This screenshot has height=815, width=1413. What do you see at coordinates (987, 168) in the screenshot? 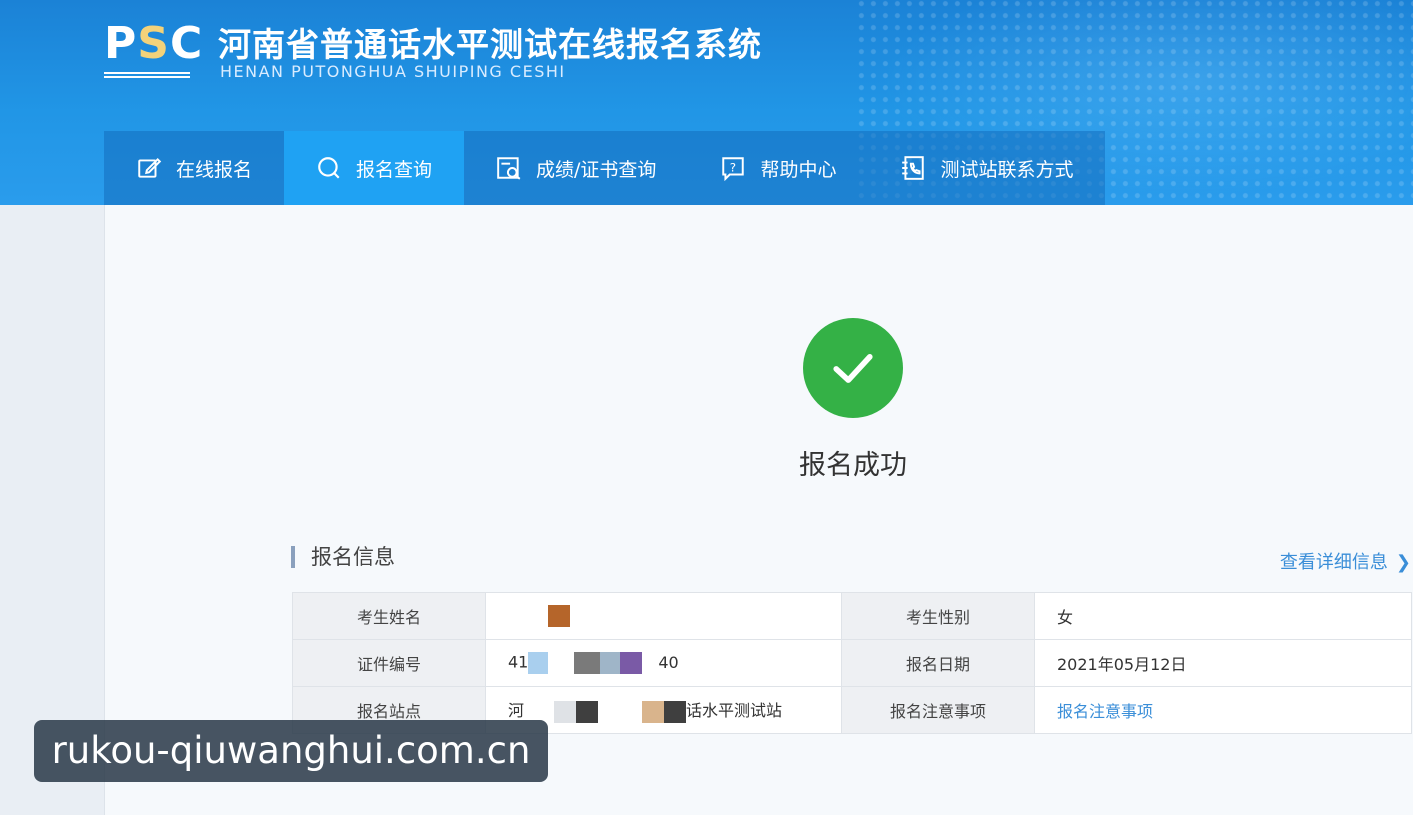
I see `nav-item-test-station-contact: 测试站联系方式` at bounding box center [987, 168].